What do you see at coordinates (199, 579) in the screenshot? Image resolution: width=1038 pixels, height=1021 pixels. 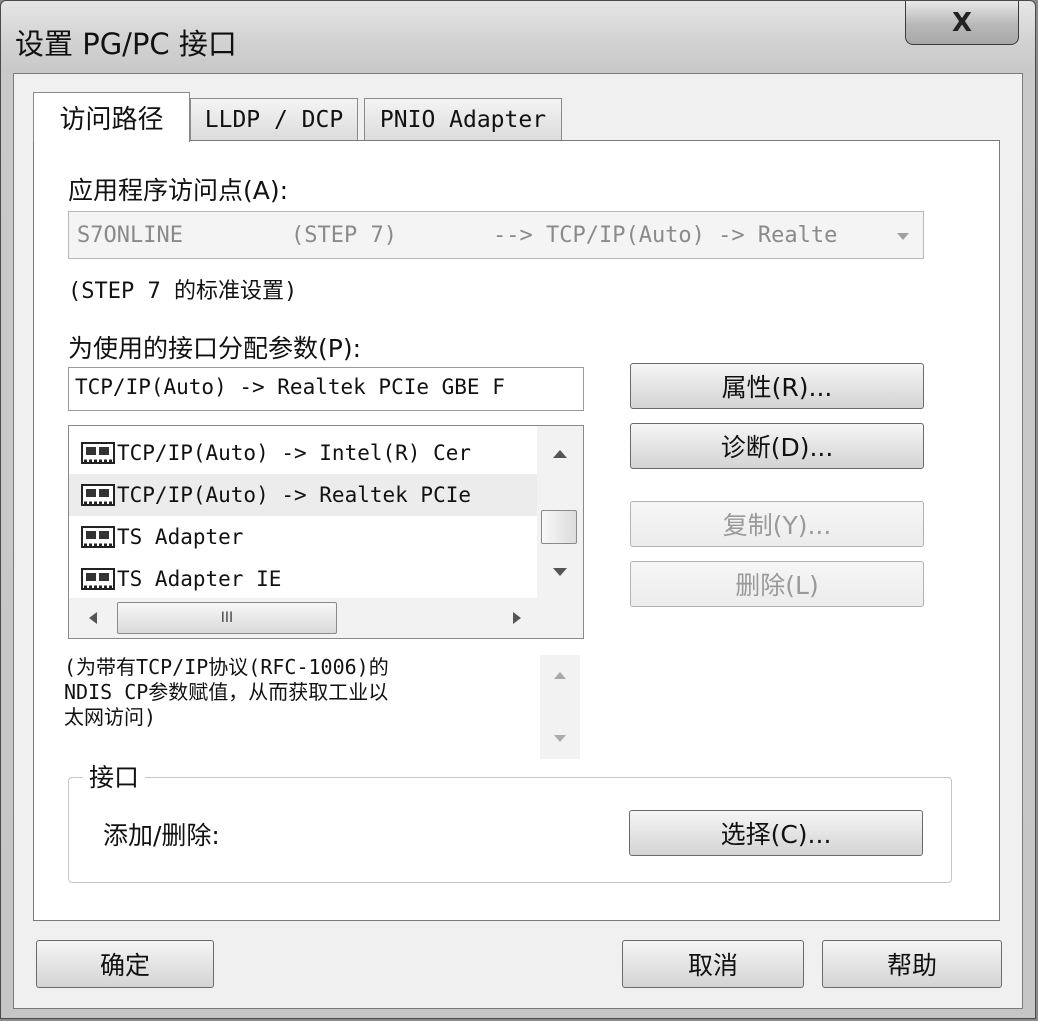 I see `list-item-label: TS Adapter IE` at bounding box center [199, 579].